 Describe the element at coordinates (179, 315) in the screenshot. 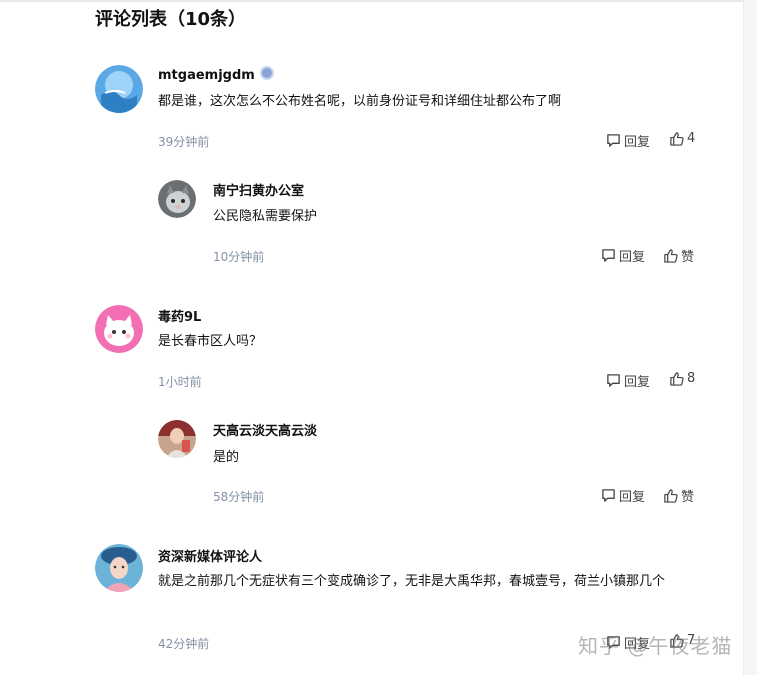

I see `username: 毒药9L` at that location.